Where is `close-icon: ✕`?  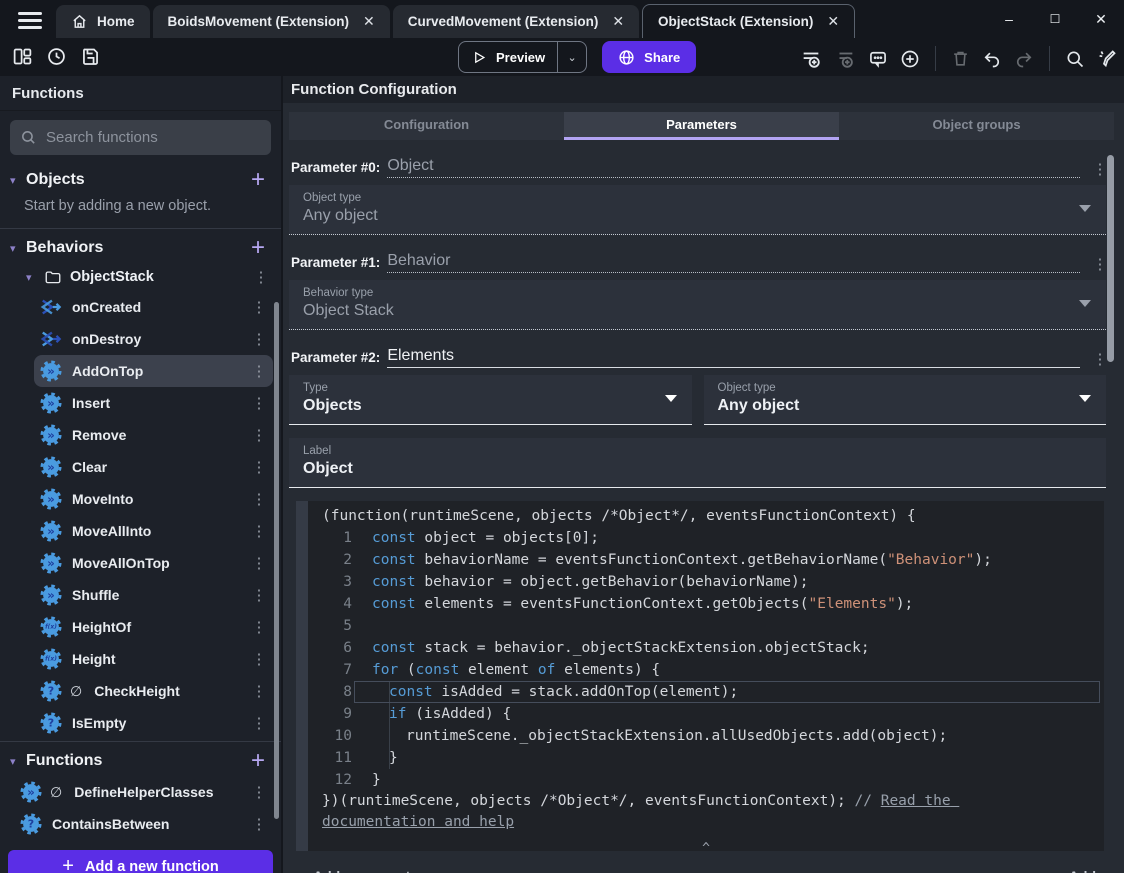
close-icon: ✕ is located at coordinates (1101, 19).